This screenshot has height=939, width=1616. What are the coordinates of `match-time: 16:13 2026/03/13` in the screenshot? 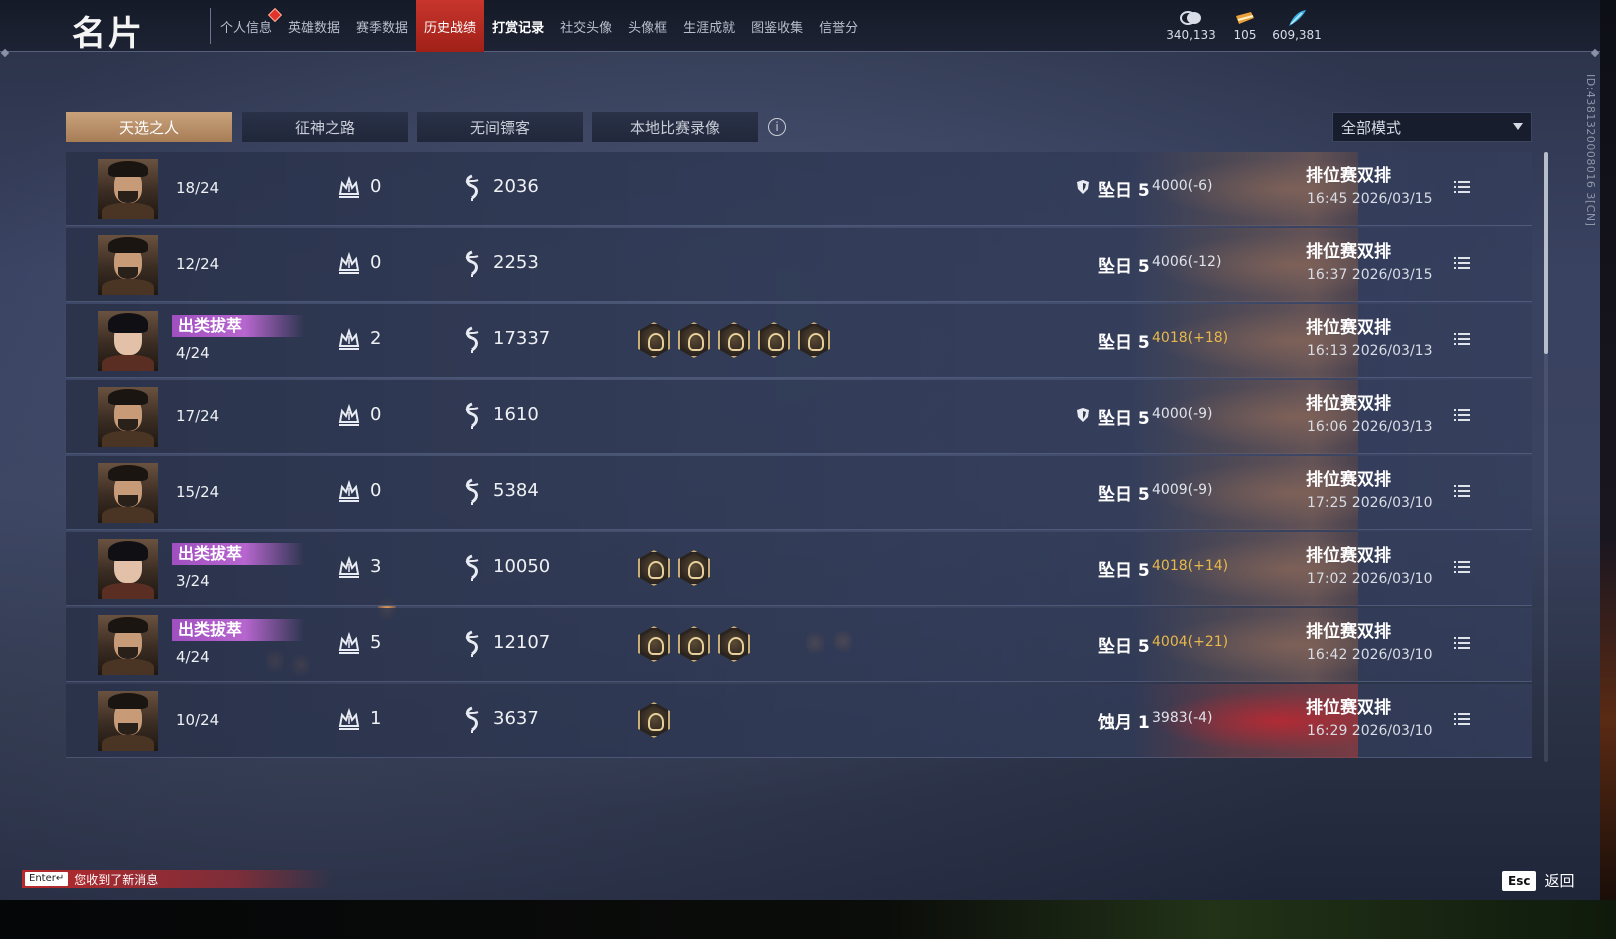 It's located at (1370, 351).